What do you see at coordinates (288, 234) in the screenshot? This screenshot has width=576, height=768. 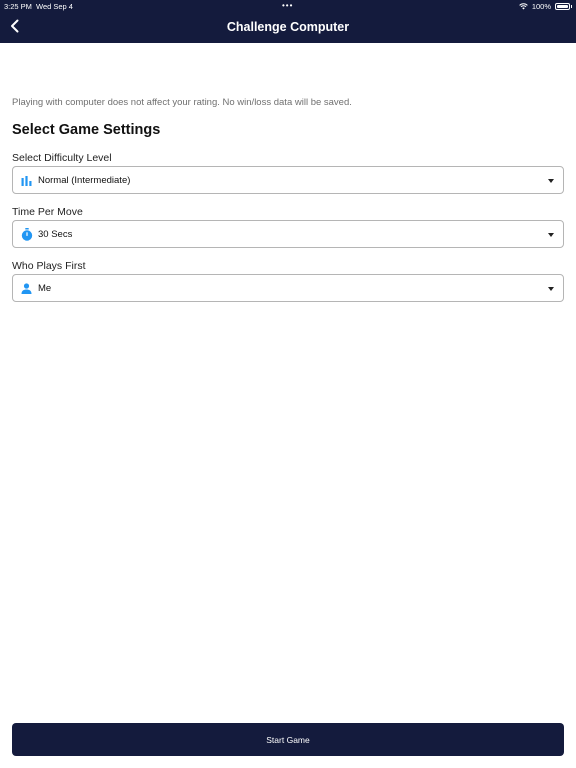 I see `time-per-move-select: 30 Secs` at bounding box center [288, 234].